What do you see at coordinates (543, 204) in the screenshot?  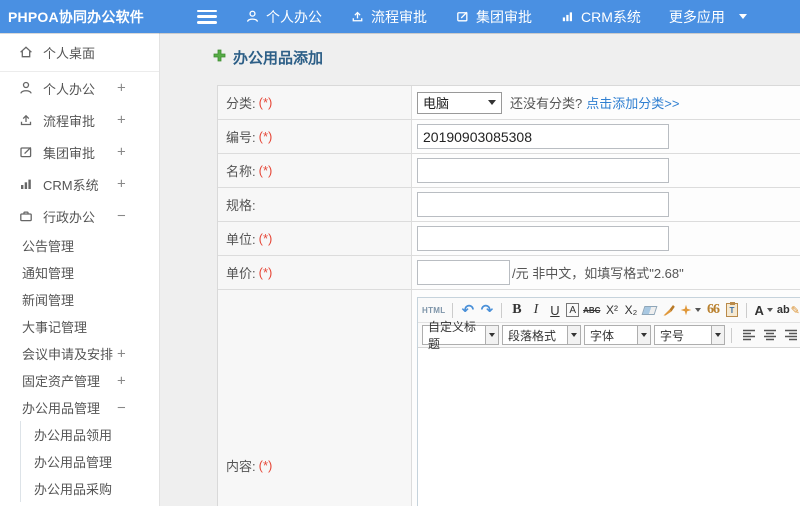 I see `spec-input` at bounding box center [543, 204].